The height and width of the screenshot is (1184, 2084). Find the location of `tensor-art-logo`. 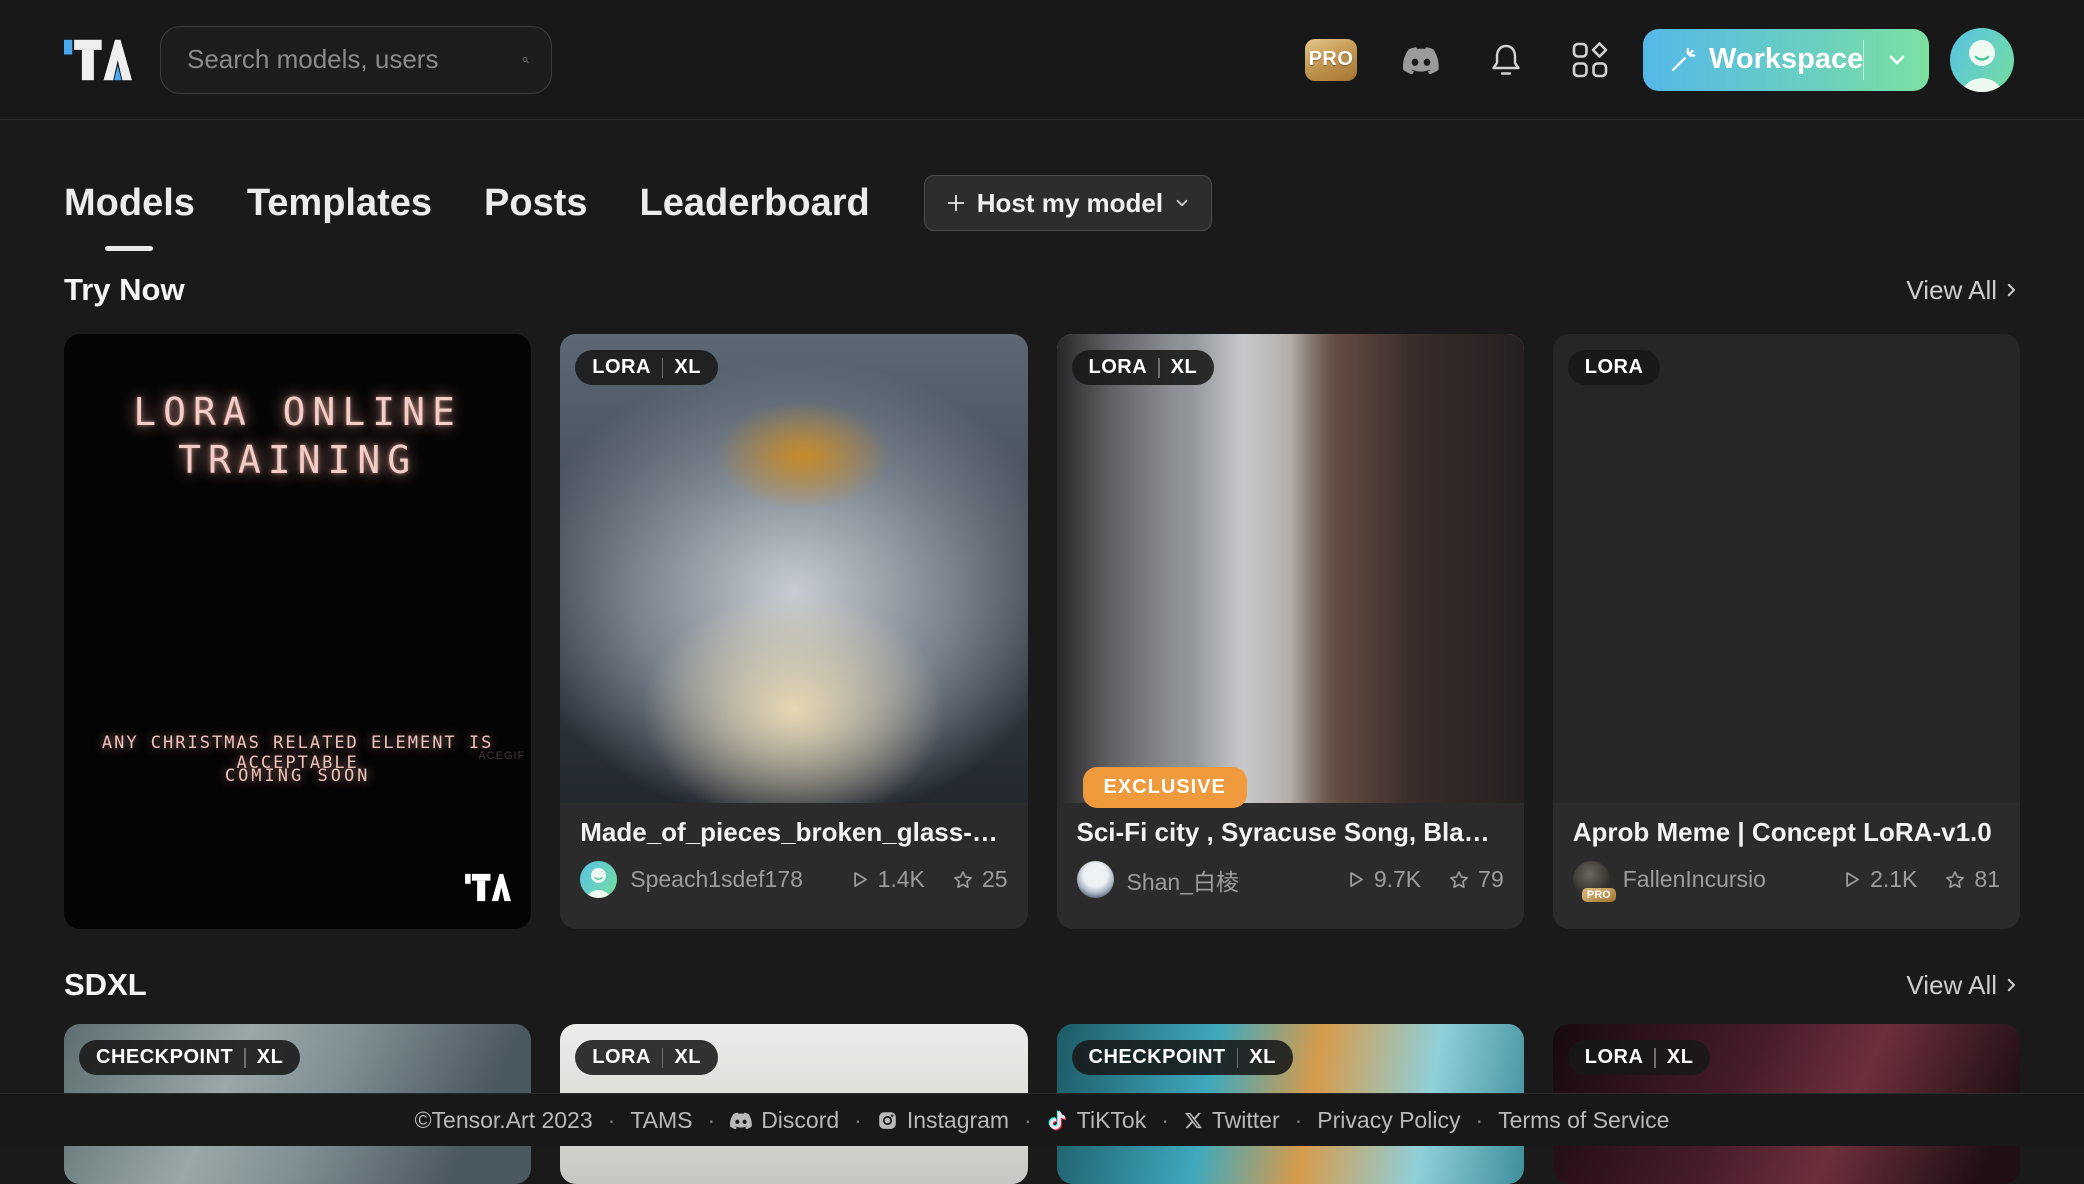

tensor-art-logo is located at coordinates (98, 60).